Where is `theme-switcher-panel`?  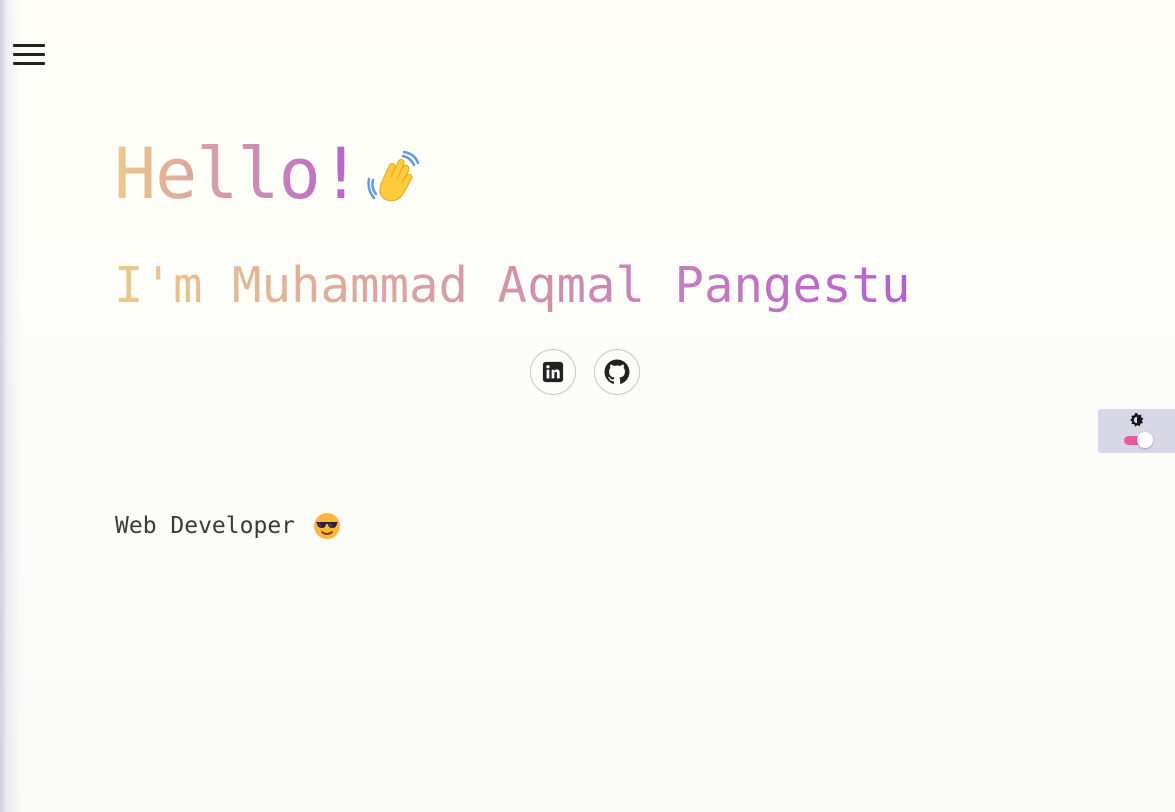
theme-switcher-panel is located at coordinates (1136, 431).